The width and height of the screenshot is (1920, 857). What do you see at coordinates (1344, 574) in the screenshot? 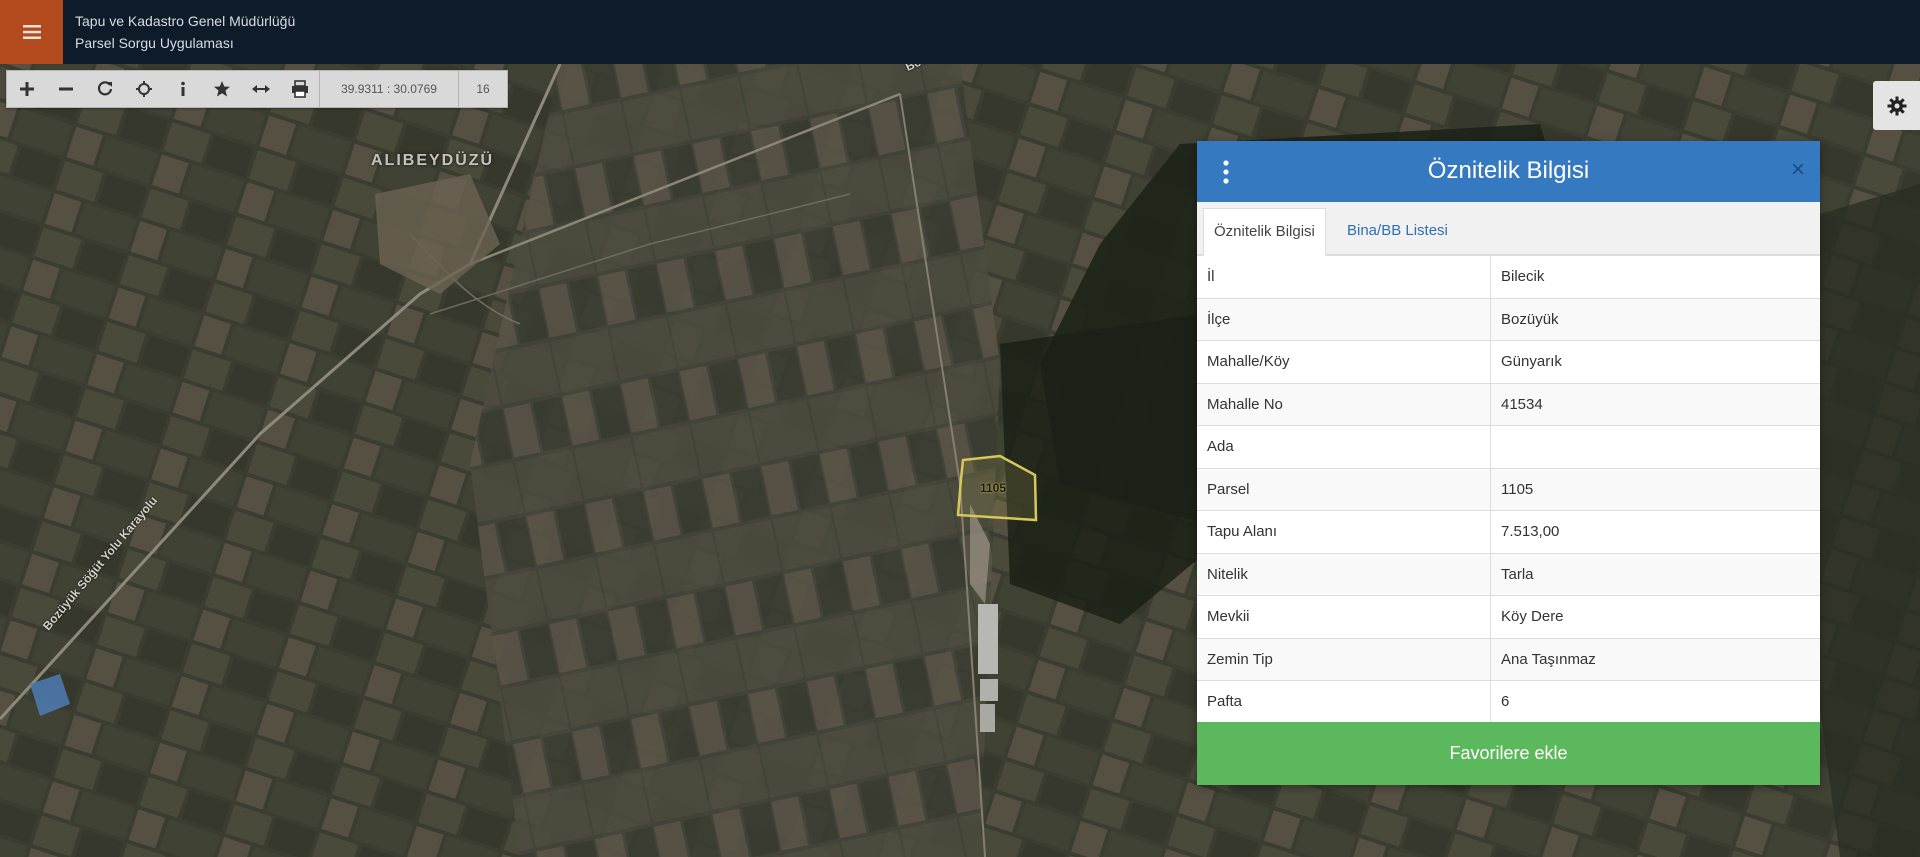
I see `attribute-key: Nitelik` at bounding box center [1344, 574].